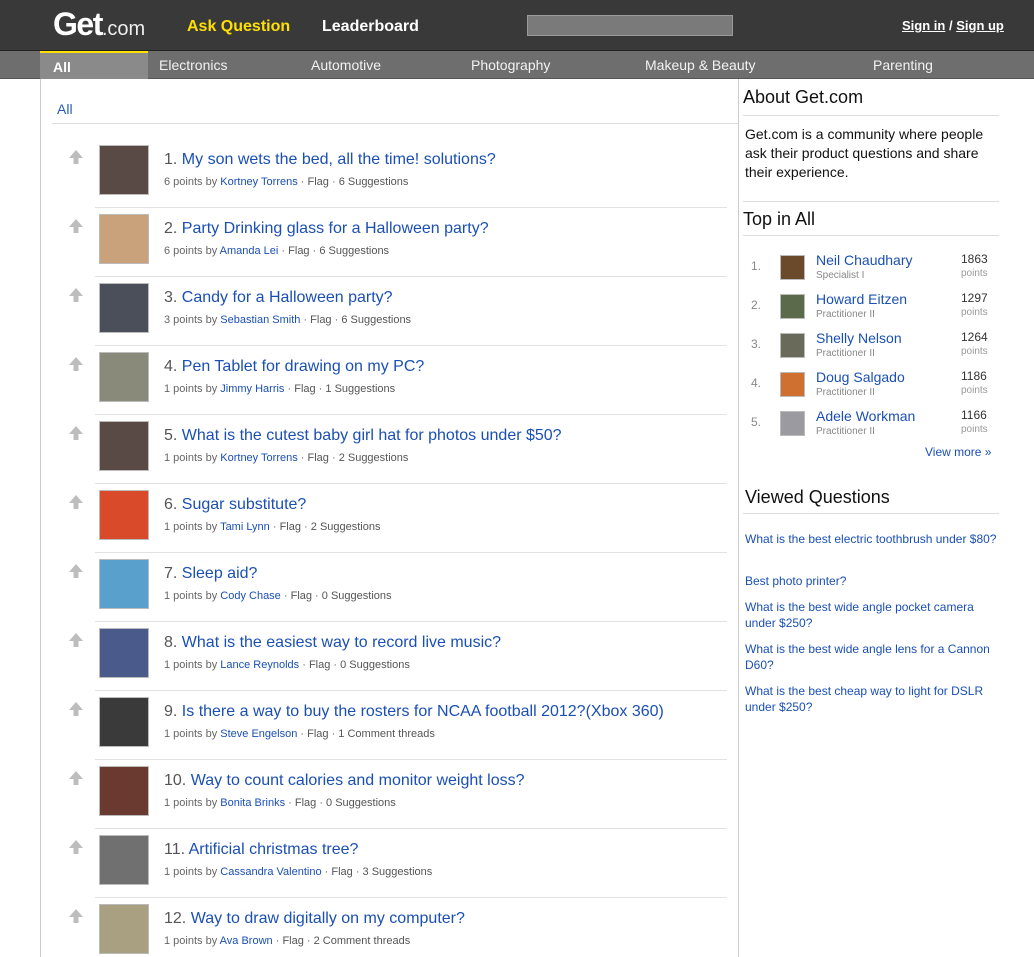 The height and width of the screenshot is (957, 1034). Describe the element at coordinates (864, 260) in the screenshot. I see `leader-name-link: Neil Chaudhary` at that location.